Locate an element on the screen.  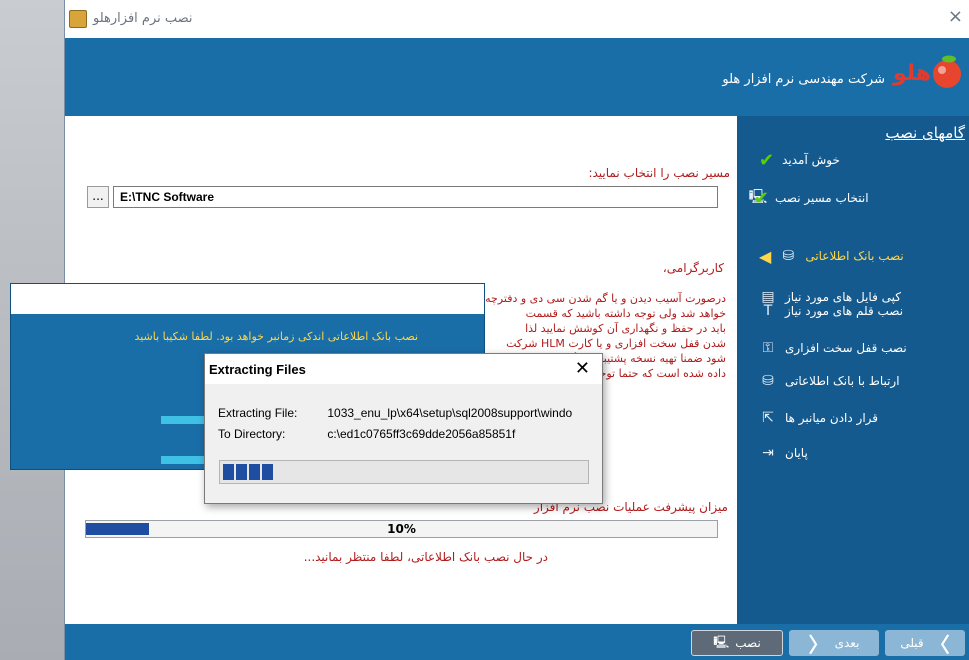
dialog-title: Extracting Files is located at coordinates (257, 369).